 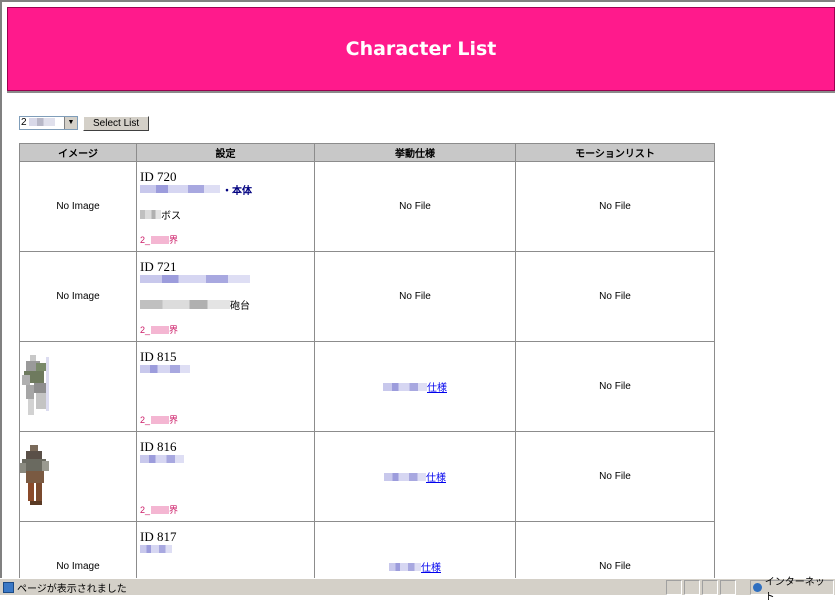 I want to click on table-row: No Image ID 721 砲台 2_ 界 No File No File, so click(x=367, y=296).